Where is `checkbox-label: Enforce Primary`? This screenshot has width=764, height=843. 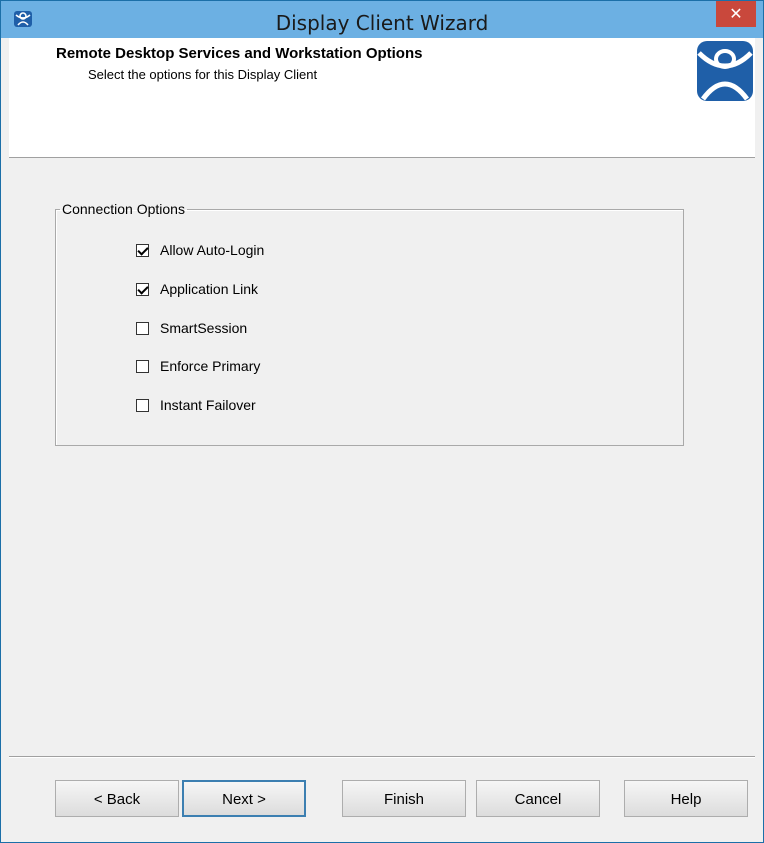
checkbox-label: Enforce Primary is located at coordinates (210, 366).